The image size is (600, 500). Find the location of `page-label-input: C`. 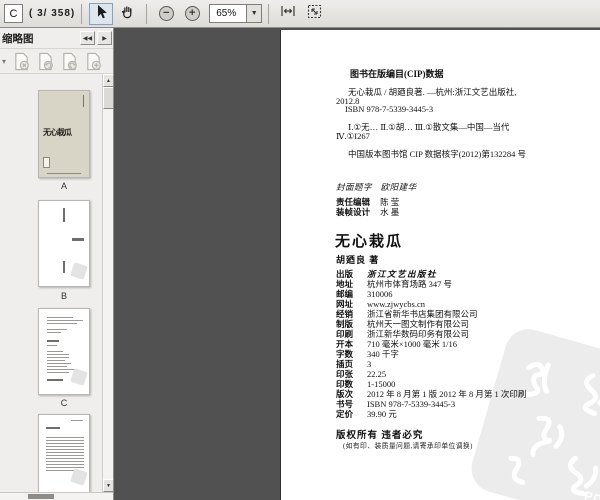

page-label-input: C is located at coordinates (13, 13).